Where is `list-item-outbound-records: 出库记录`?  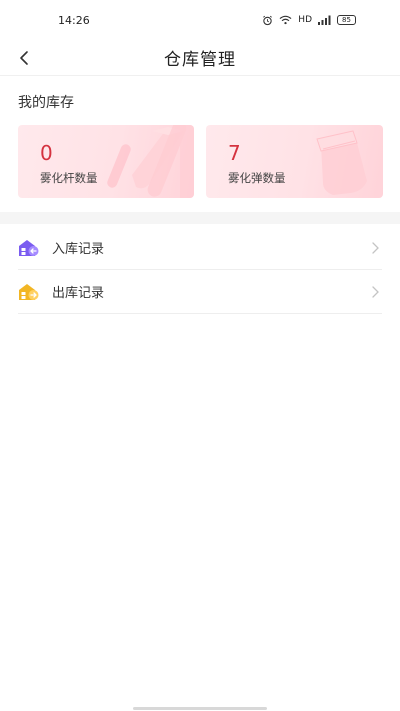 list-item-outbound-records: 出库记录 is located at coordinates (200, 292).